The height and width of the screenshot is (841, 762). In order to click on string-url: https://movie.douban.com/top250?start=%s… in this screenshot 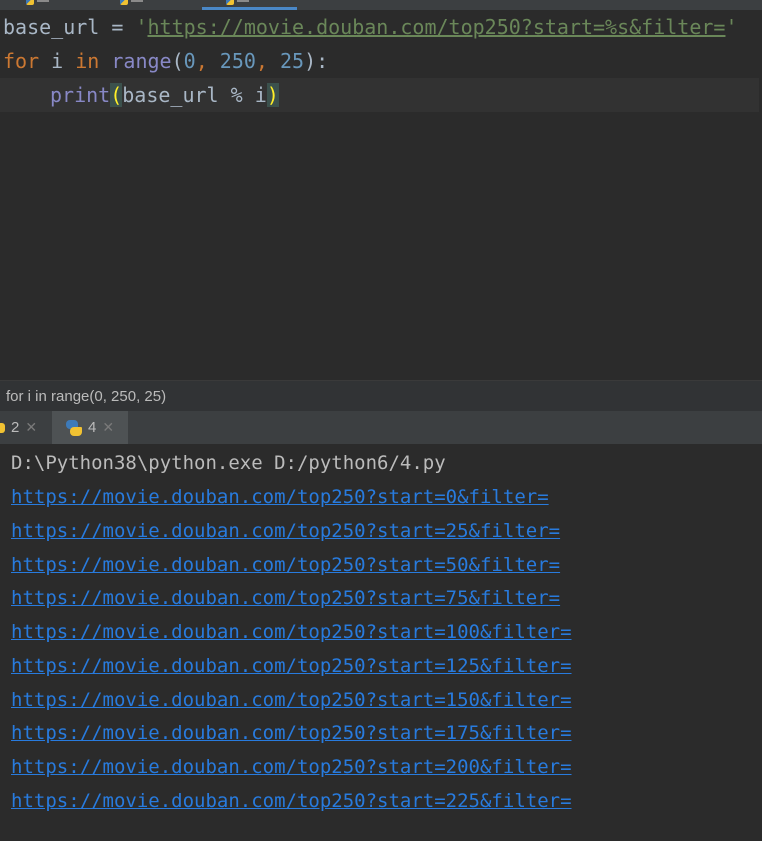, I will do `click(437, 27)`.